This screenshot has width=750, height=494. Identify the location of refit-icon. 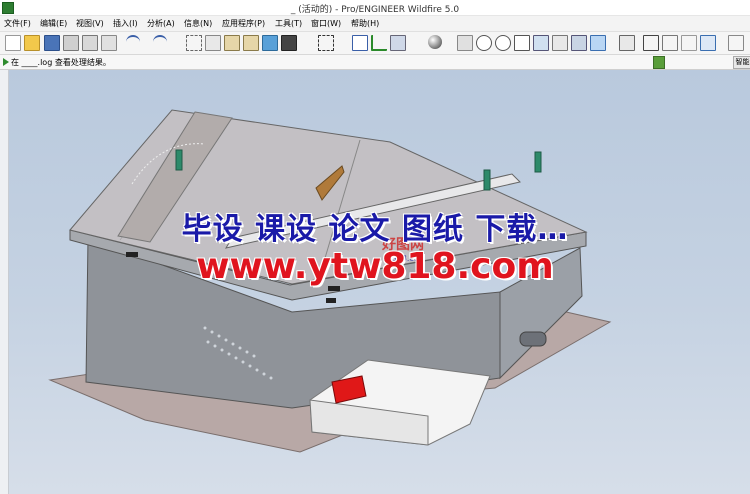
(465, 43).